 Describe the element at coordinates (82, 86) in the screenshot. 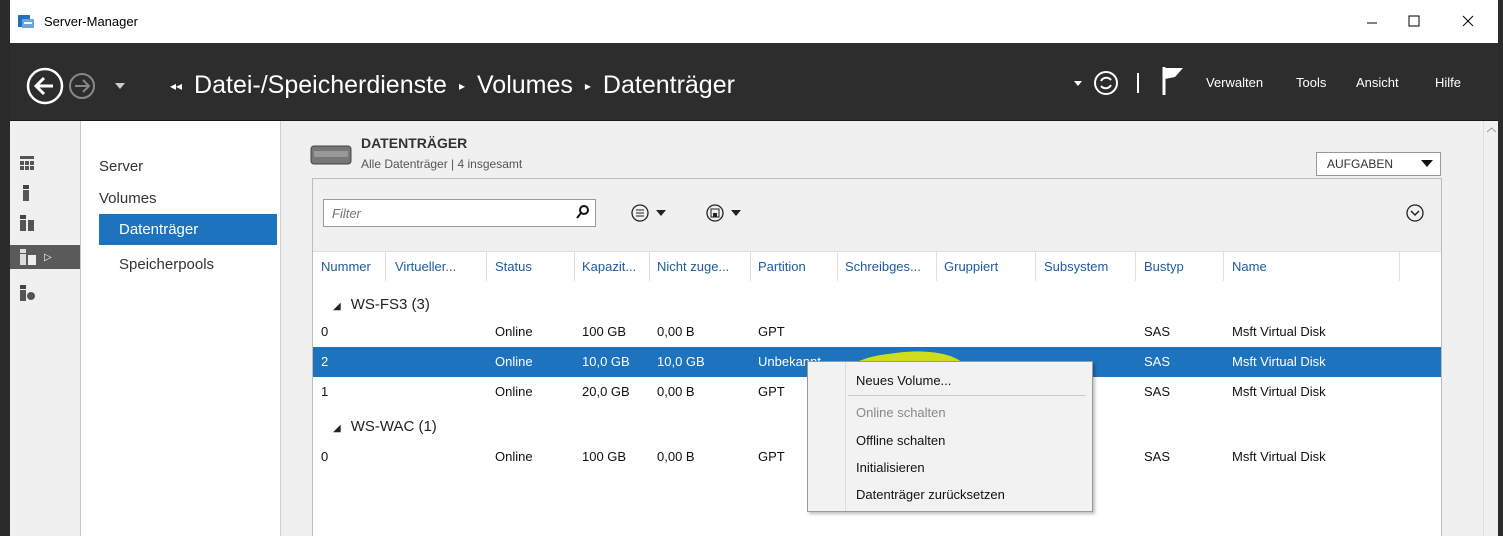

I see `forward-arrow-icon` at that location.